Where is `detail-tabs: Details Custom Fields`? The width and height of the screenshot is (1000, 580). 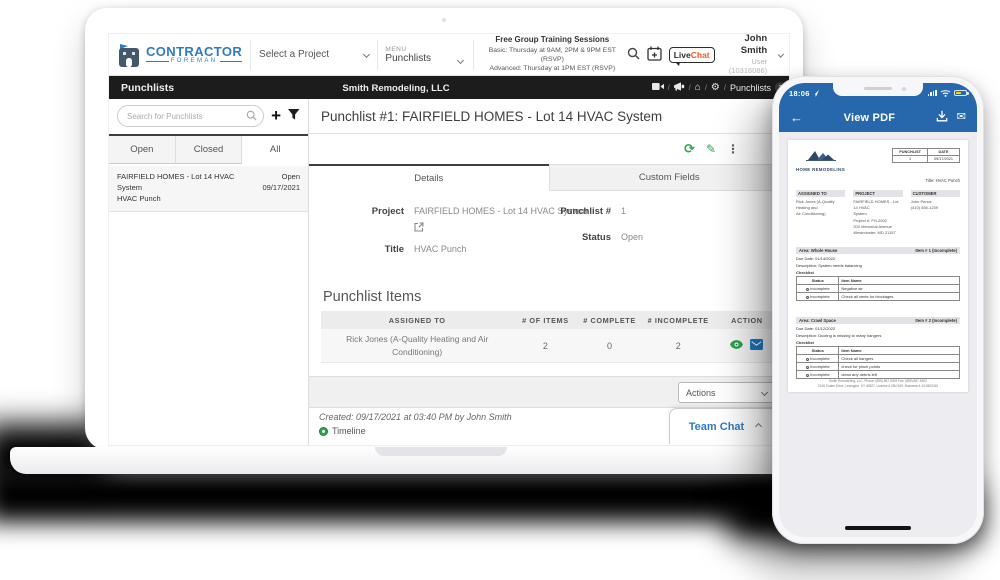 detail-tabs: Details Custom Fields is located at coordinates (549, 177).